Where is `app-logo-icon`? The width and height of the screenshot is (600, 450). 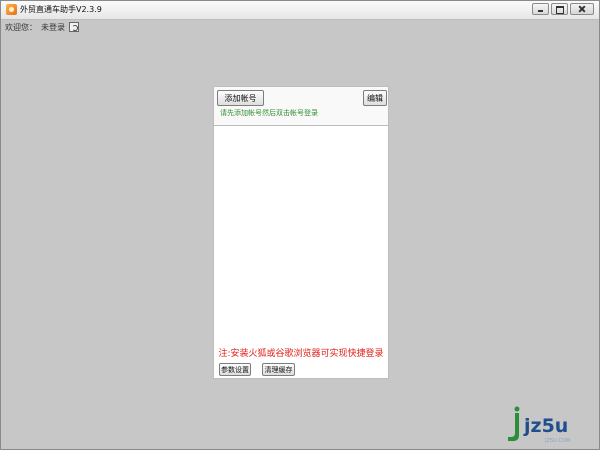 app-logo-icon is located at coordinates (11, 9).